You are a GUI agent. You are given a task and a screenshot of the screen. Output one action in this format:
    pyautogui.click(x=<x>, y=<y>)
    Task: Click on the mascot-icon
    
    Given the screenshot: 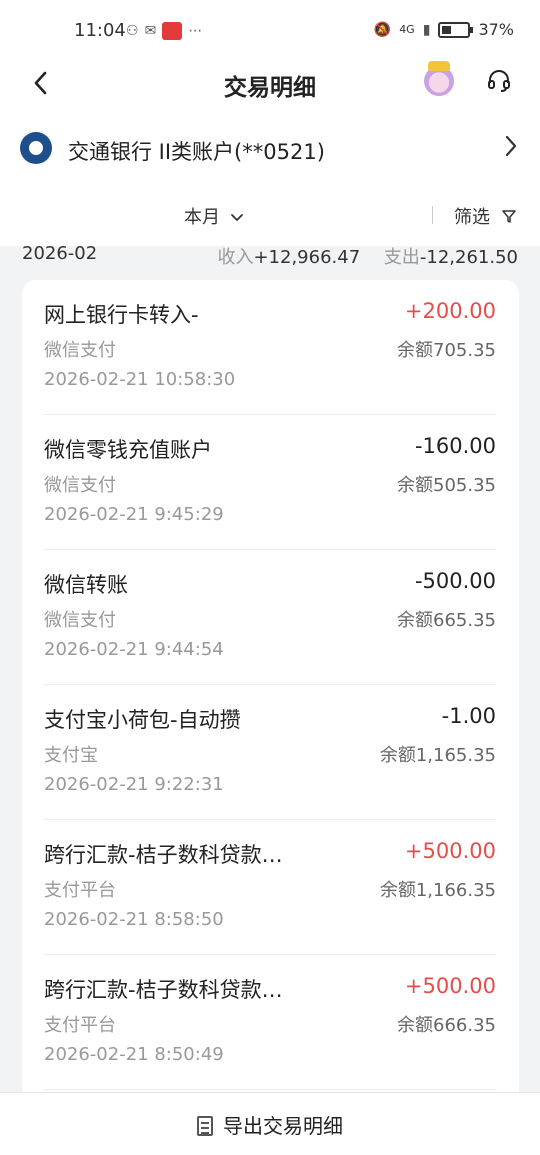 What is the action you would take?
    pyautogui.click(x=439, y=78)
    